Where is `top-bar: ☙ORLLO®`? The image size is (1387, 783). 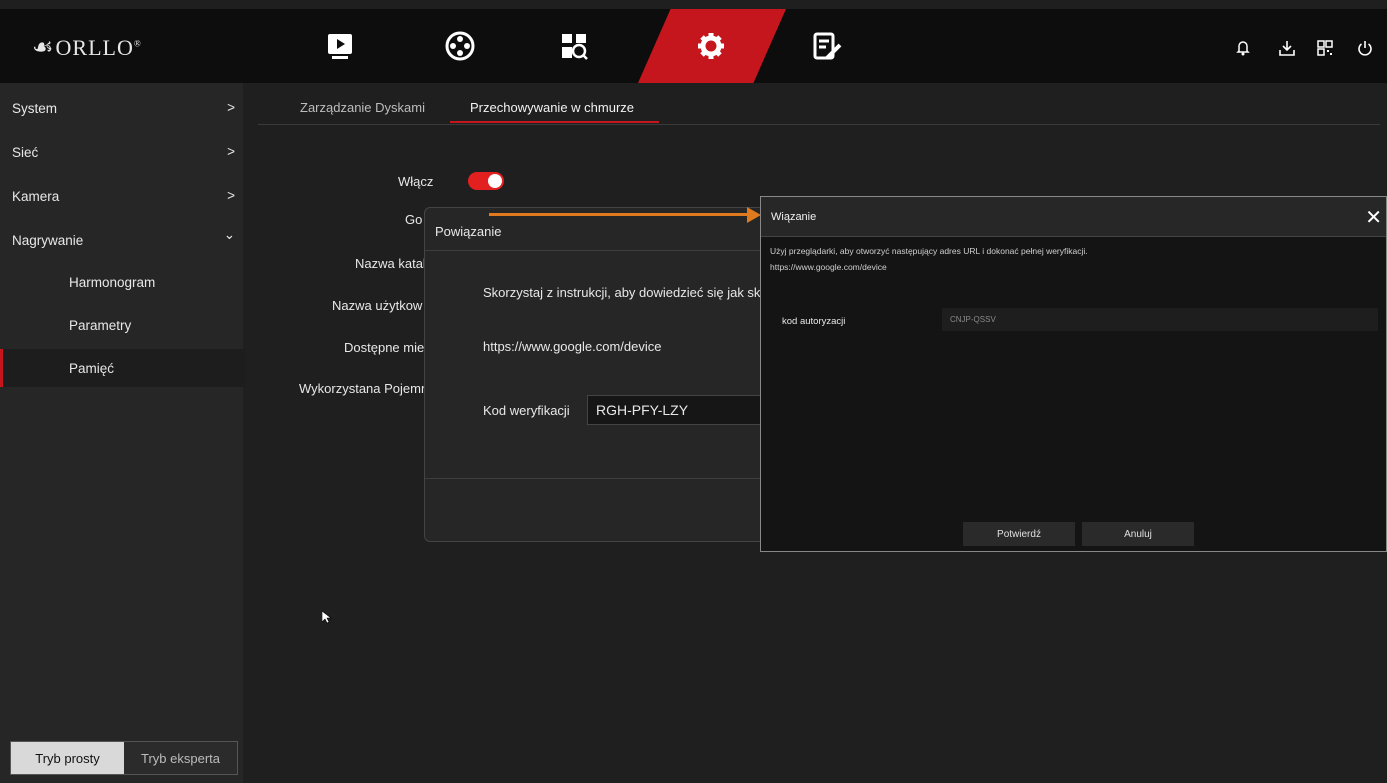
top-bar: ☙ORLLO® is located at coordinates (693, 46).